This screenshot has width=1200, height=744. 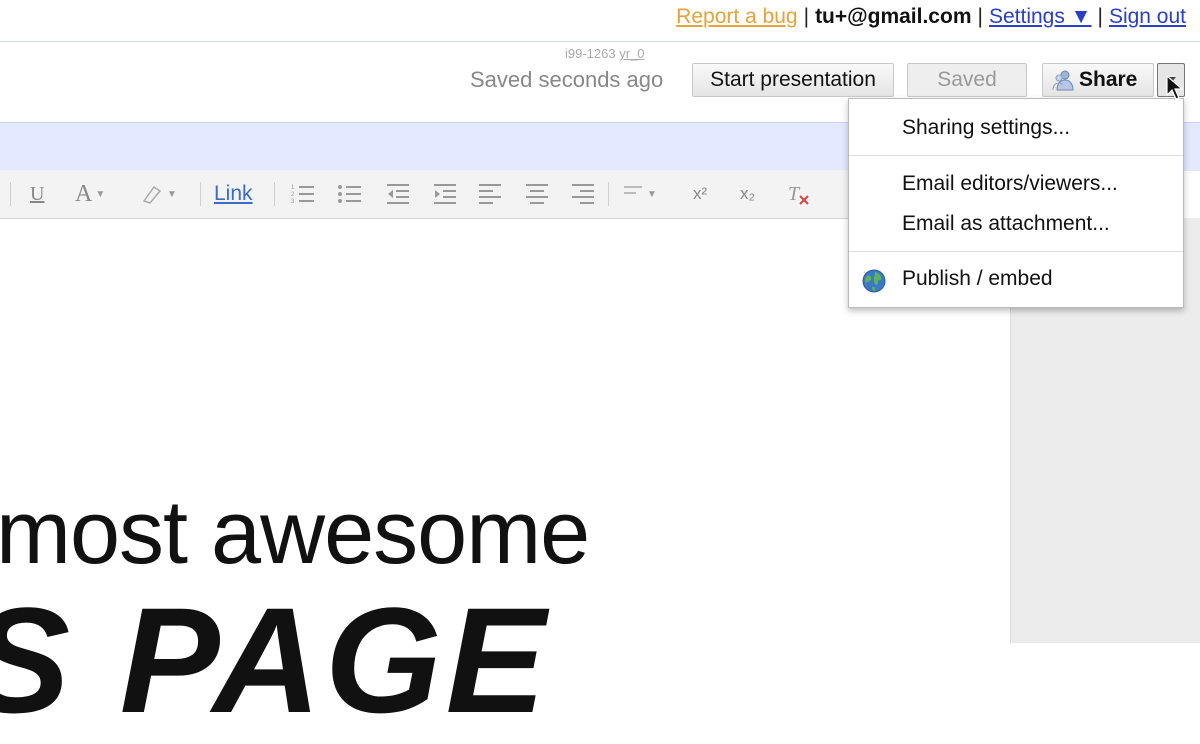 I want to click on align-right-button, so click(x=583, y=194).